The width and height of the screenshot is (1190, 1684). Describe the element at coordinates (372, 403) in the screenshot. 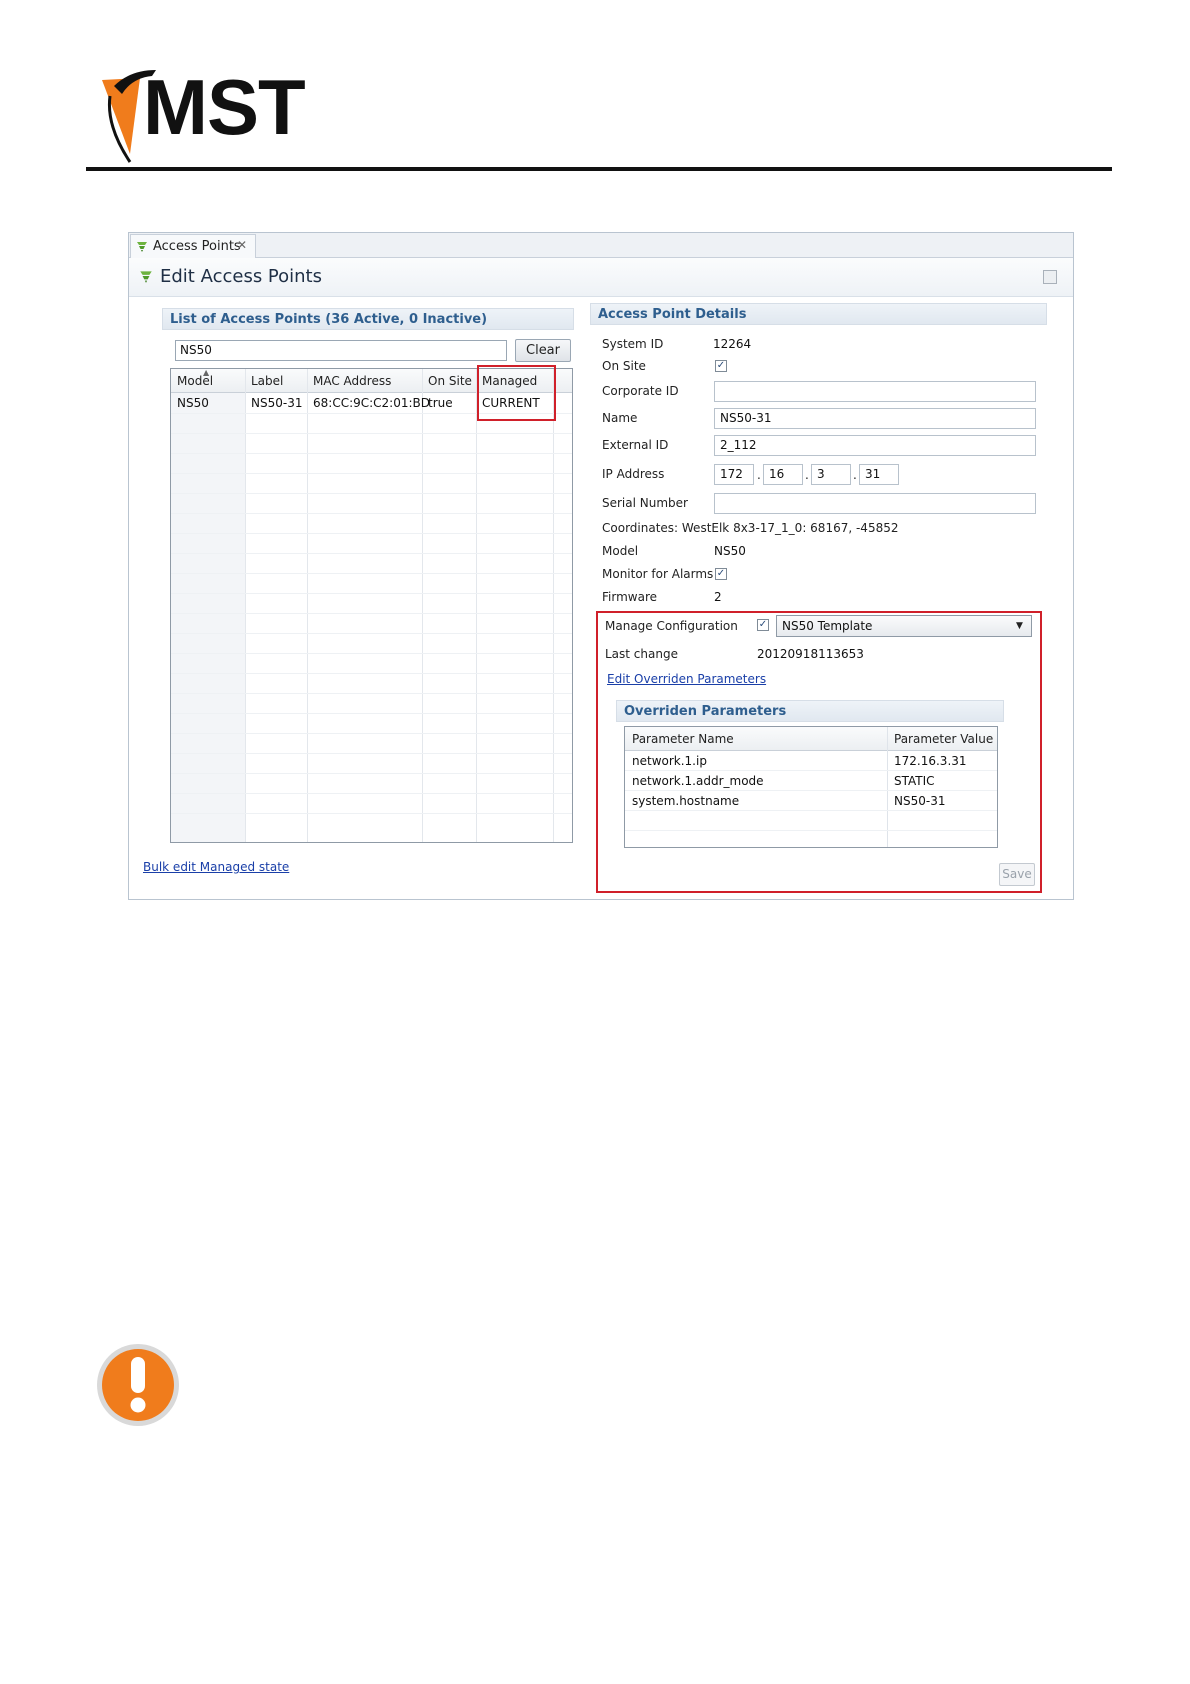

I see `cell-mac: 68:CC:9C:C2:01:BD` at that location.